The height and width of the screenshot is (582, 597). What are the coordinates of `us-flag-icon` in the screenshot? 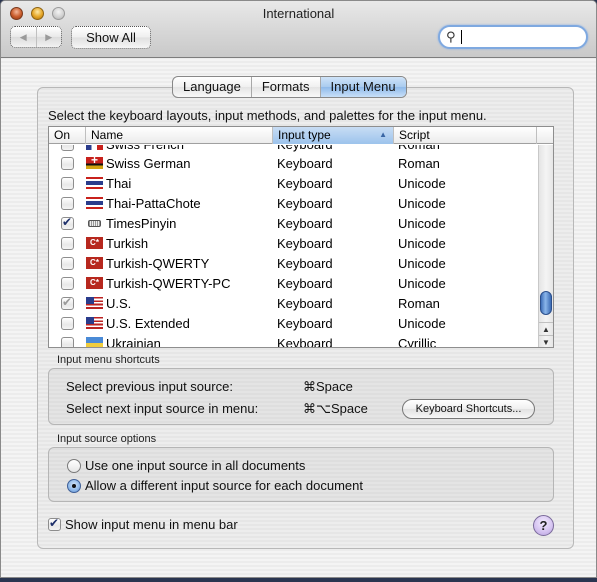 It's located at (94, 323).